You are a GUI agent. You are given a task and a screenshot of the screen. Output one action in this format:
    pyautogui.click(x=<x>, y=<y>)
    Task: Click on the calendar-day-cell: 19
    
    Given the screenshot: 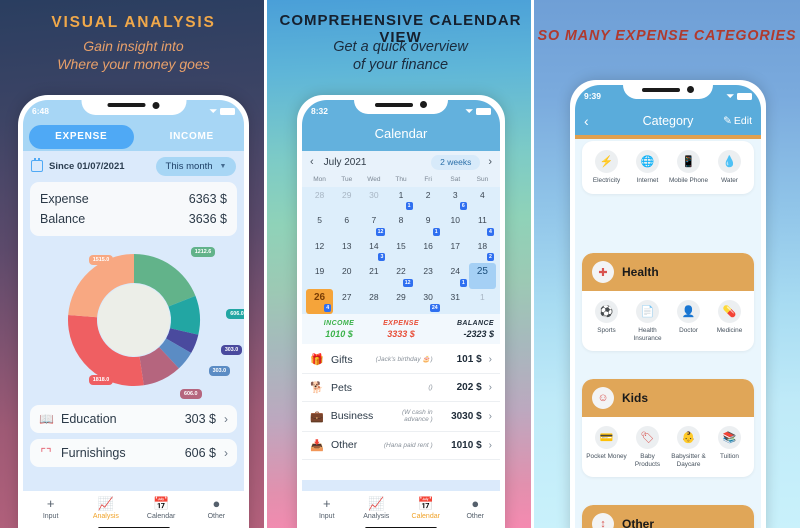 What is the action you would take?
    pyautogui.click(x=319, y=275)
    